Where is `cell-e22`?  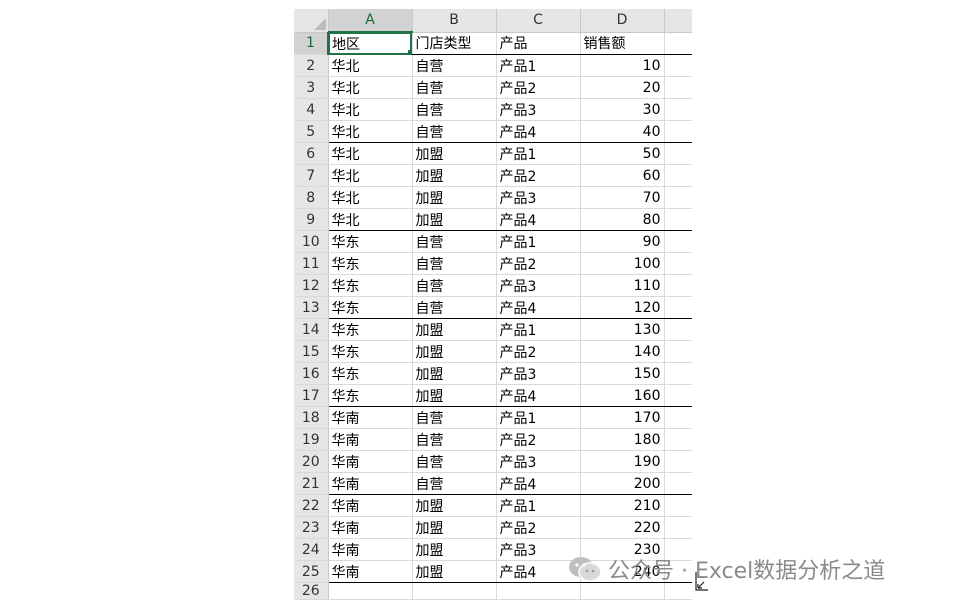 cell-e22 is located at coordinates (678, 505).